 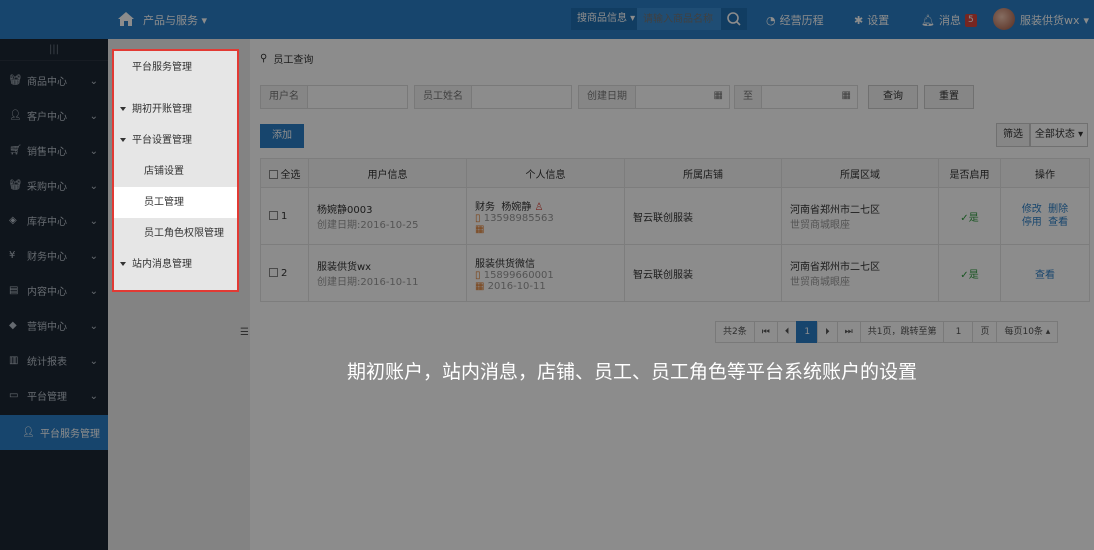 I want to click on user-menu: 服装供货wx ▾, so click(x=1054, y=20).